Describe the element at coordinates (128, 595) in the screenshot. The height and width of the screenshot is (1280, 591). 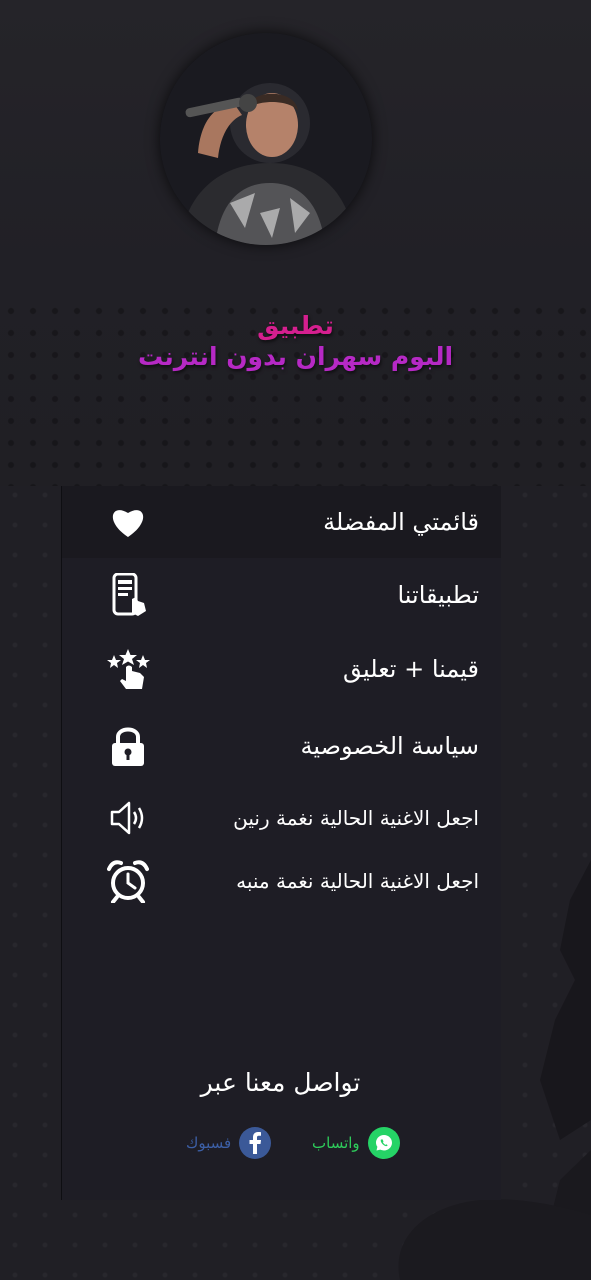
I see `phone-apps-icon` at that location.